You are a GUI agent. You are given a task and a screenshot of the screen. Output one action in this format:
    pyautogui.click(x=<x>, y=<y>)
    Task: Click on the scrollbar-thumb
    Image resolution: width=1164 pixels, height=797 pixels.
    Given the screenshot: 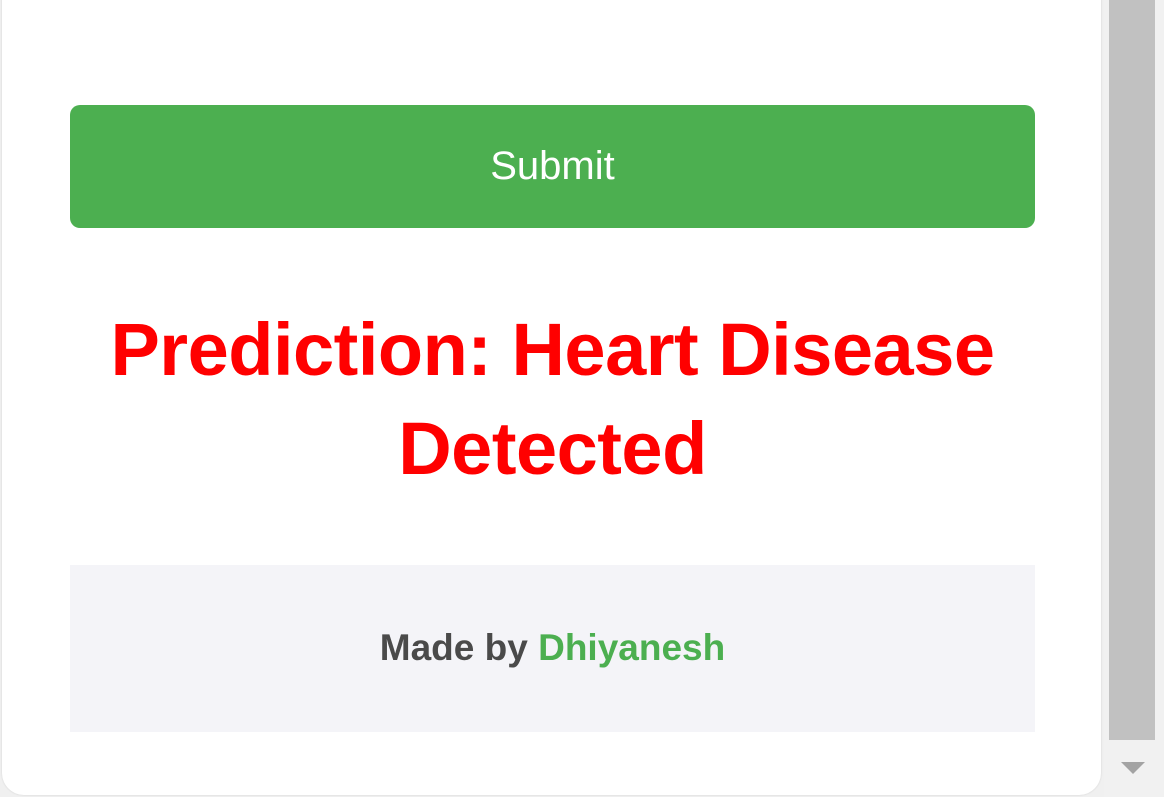 What is the action you would take?
    pyautogui.click(x=1132, y=370)
    